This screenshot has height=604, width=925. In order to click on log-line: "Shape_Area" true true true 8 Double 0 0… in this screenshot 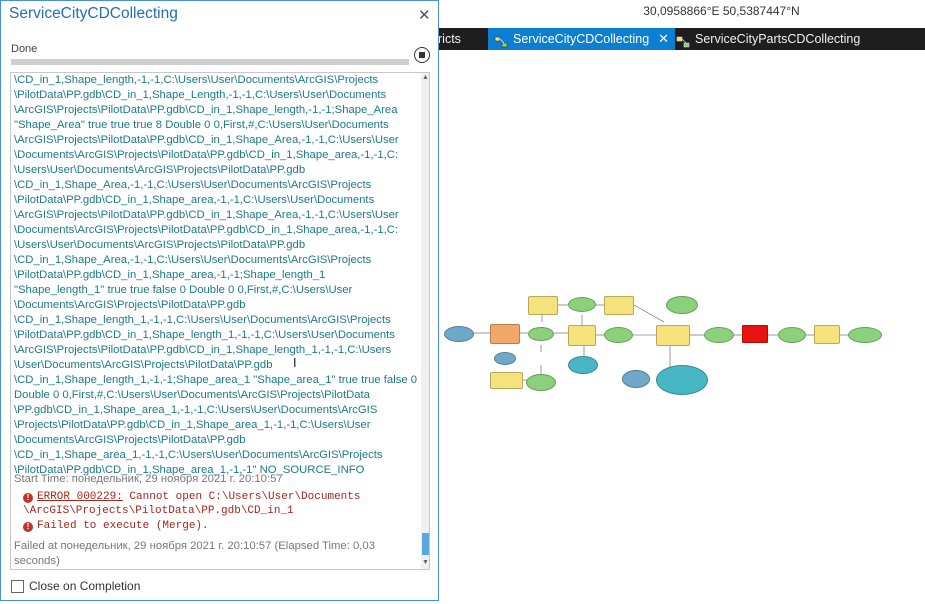, I will do `click(201, 125)`.